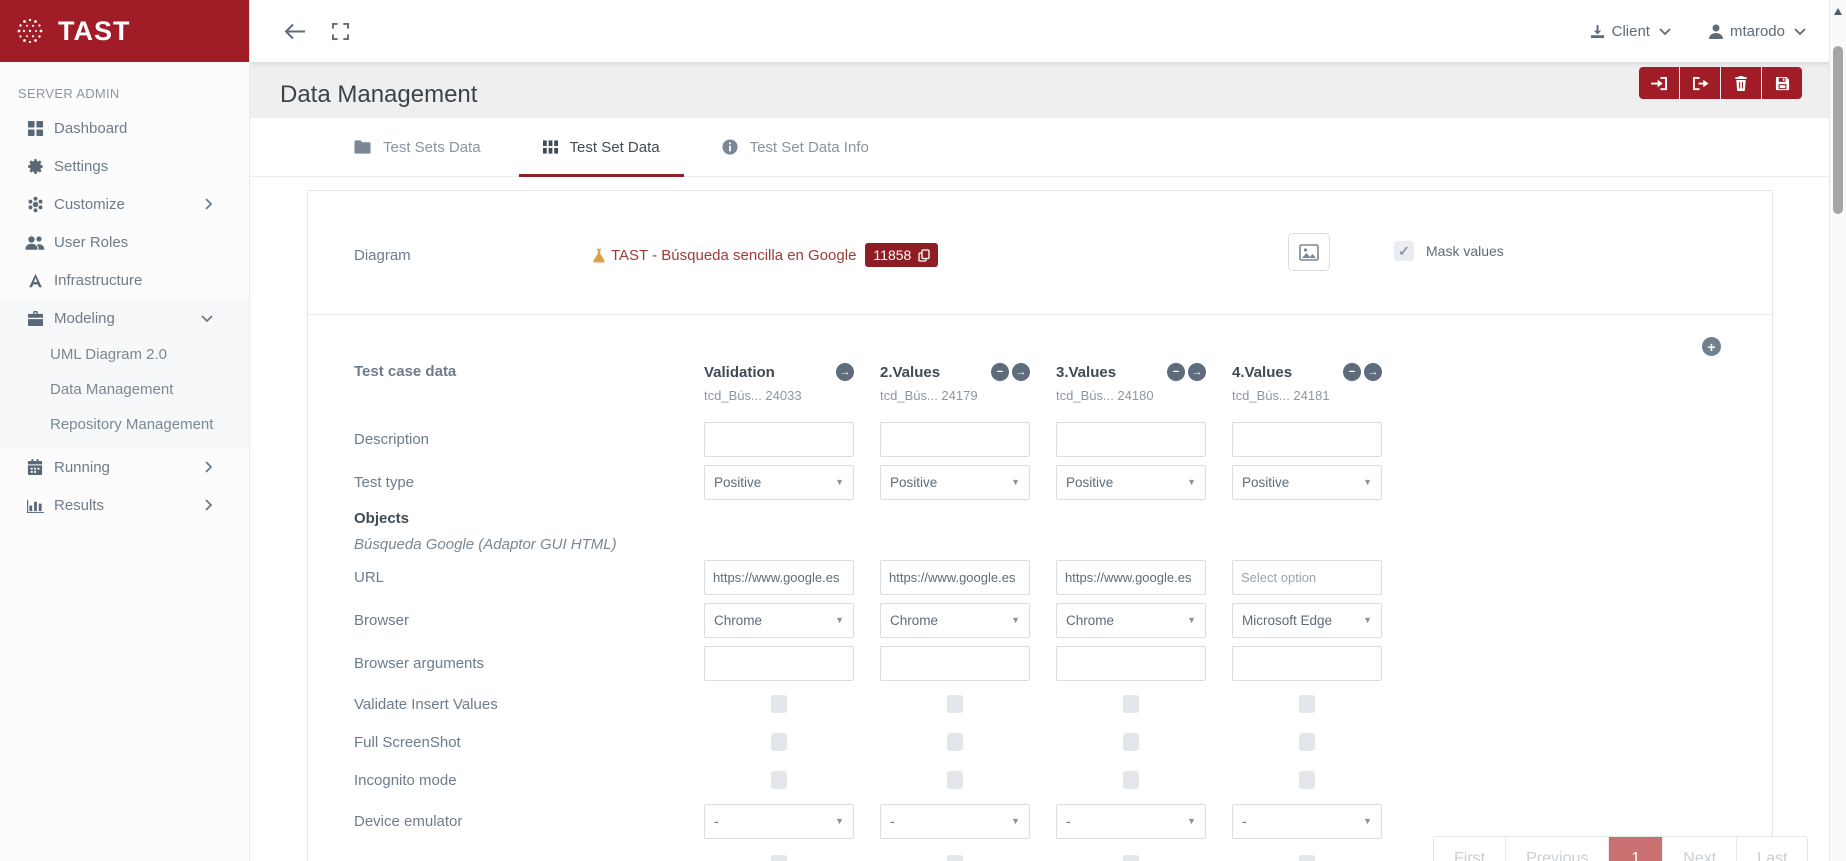  What do you see at coordinates (1772, 849) in the screenshot?
I see `page-last: Last` at bounding box center [1772, 849].